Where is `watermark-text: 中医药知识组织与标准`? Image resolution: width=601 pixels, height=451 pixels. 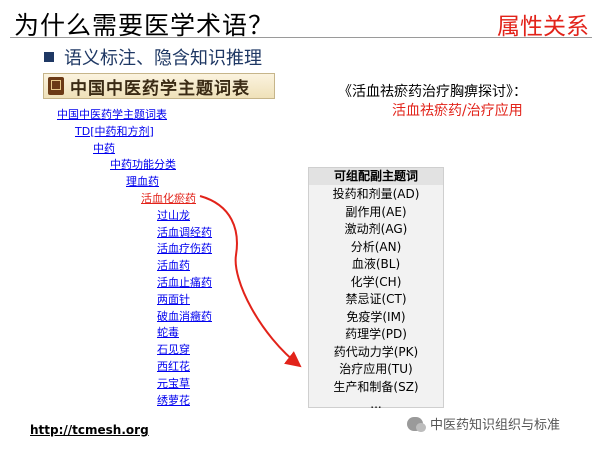
watermark-text: 中医药知识组织与标准 is located at coordinates (495, 425).